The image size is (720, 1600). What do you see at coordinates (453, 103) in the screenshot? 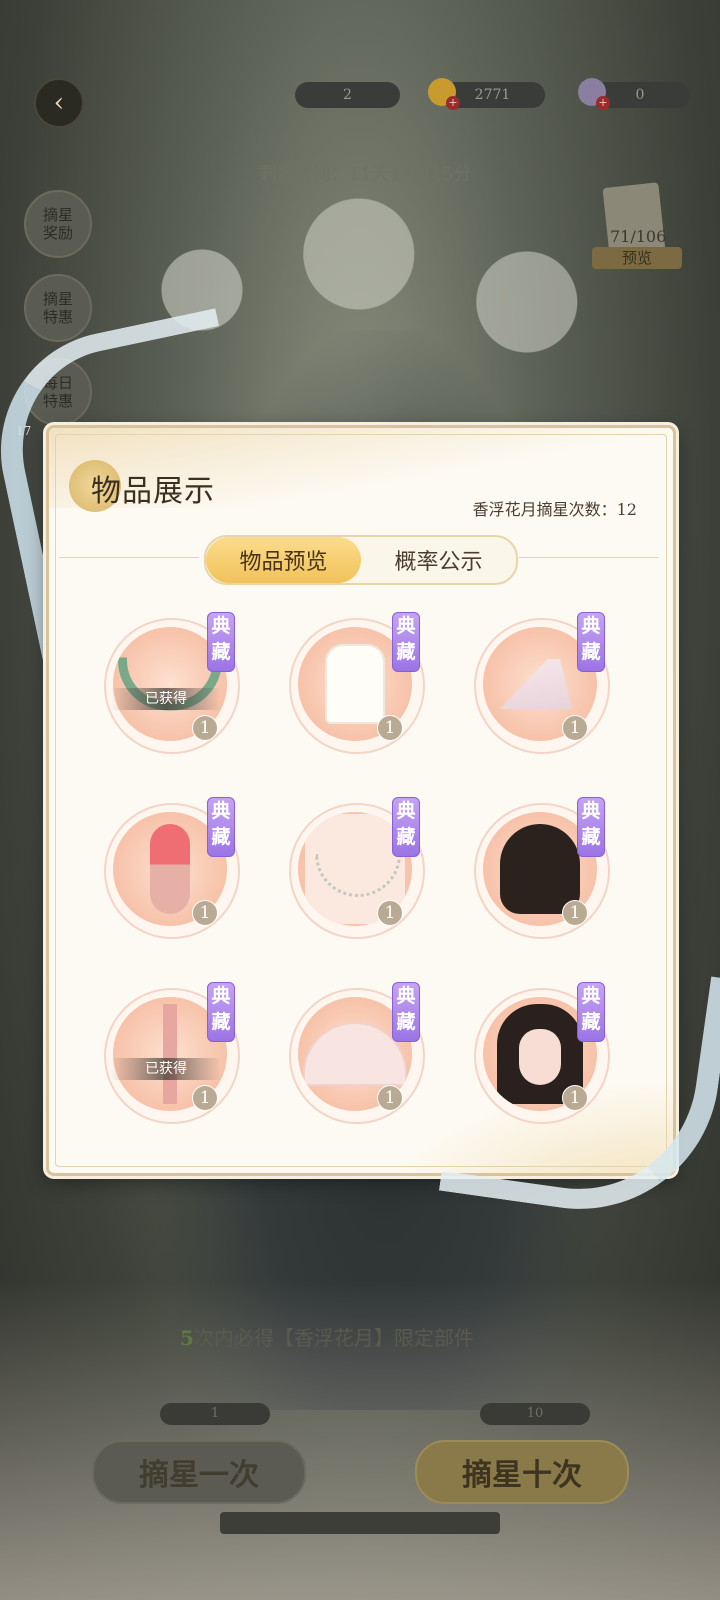
I see `add-gold-icon: +` at bounding box center [453, 103].